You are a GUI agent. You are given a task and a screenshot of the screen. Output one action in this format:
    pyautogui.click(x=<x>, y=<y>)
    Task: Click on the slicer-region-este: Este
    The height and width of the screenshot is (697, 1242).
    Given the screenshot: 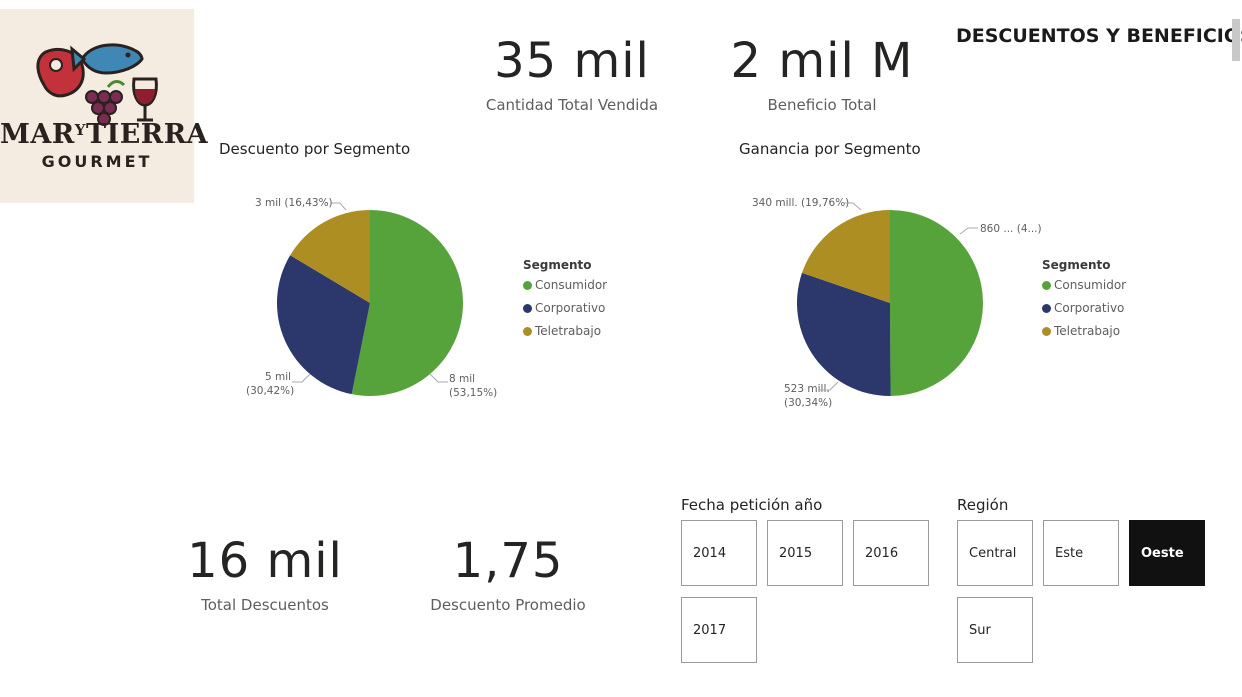 What is the action you would take?
    pyautogui.click(x=1081, y=553)
    